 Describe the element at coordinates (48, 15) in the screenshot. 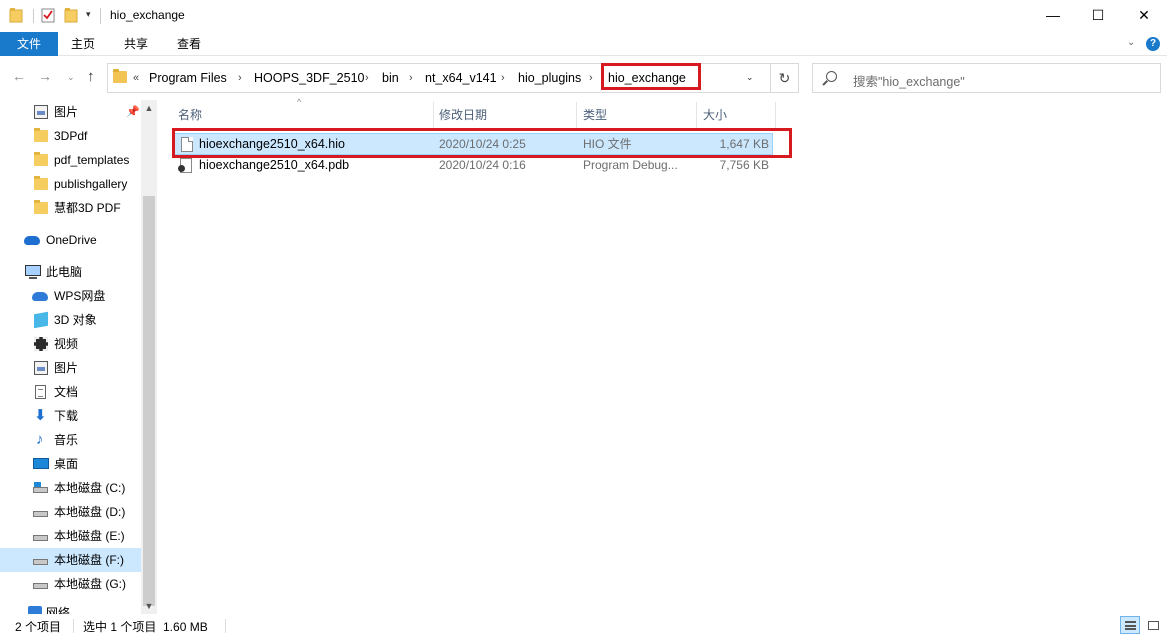

I see `properties-icon` at that location.